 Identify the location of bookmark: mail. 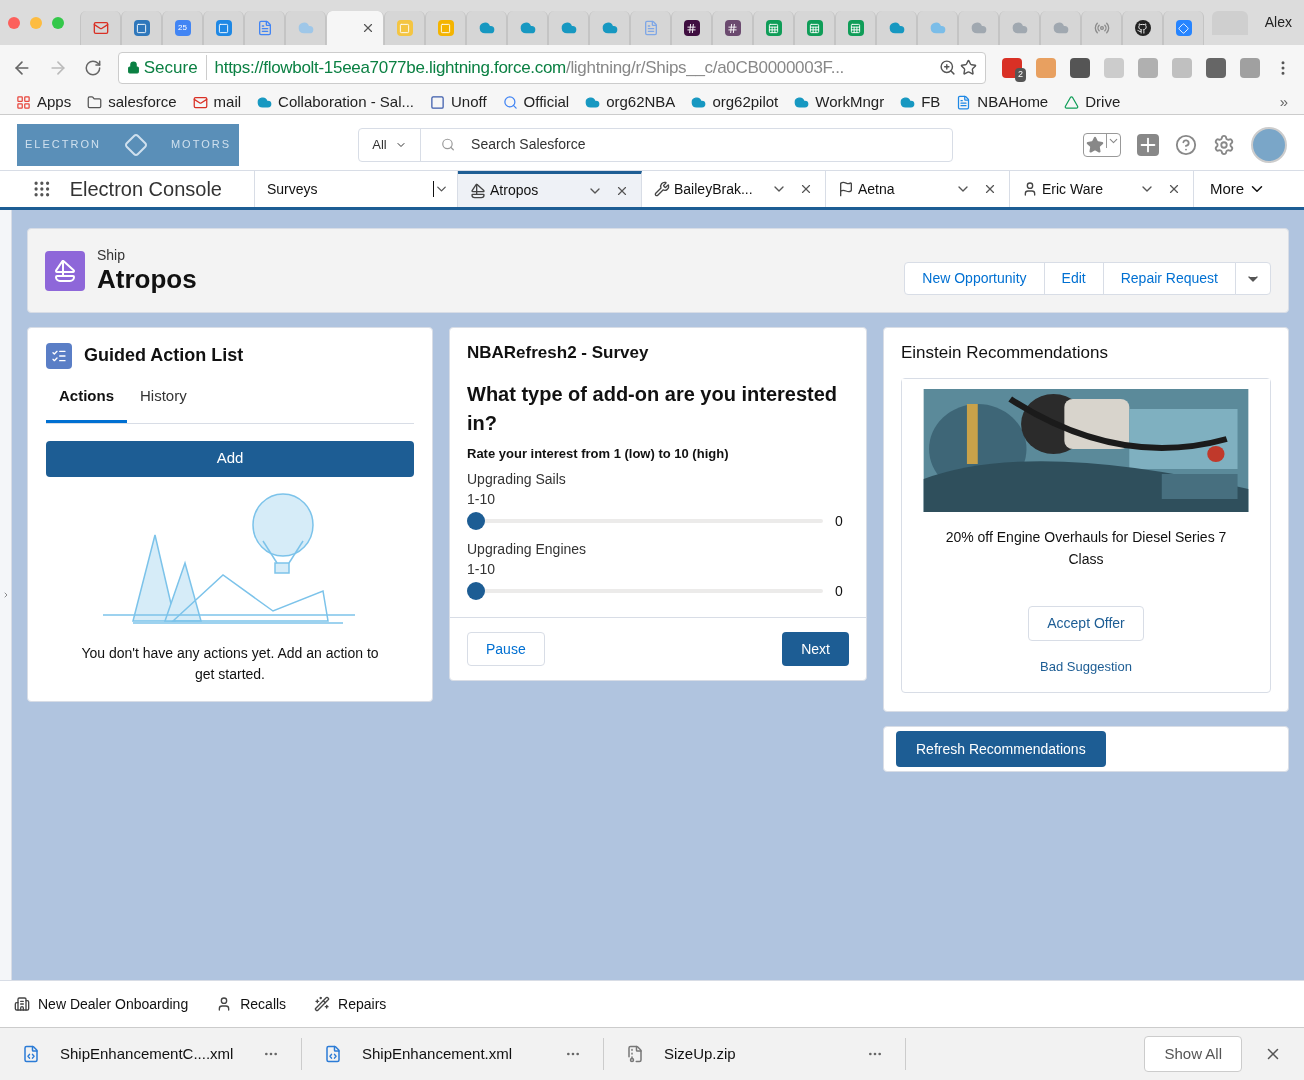
(217, 102).